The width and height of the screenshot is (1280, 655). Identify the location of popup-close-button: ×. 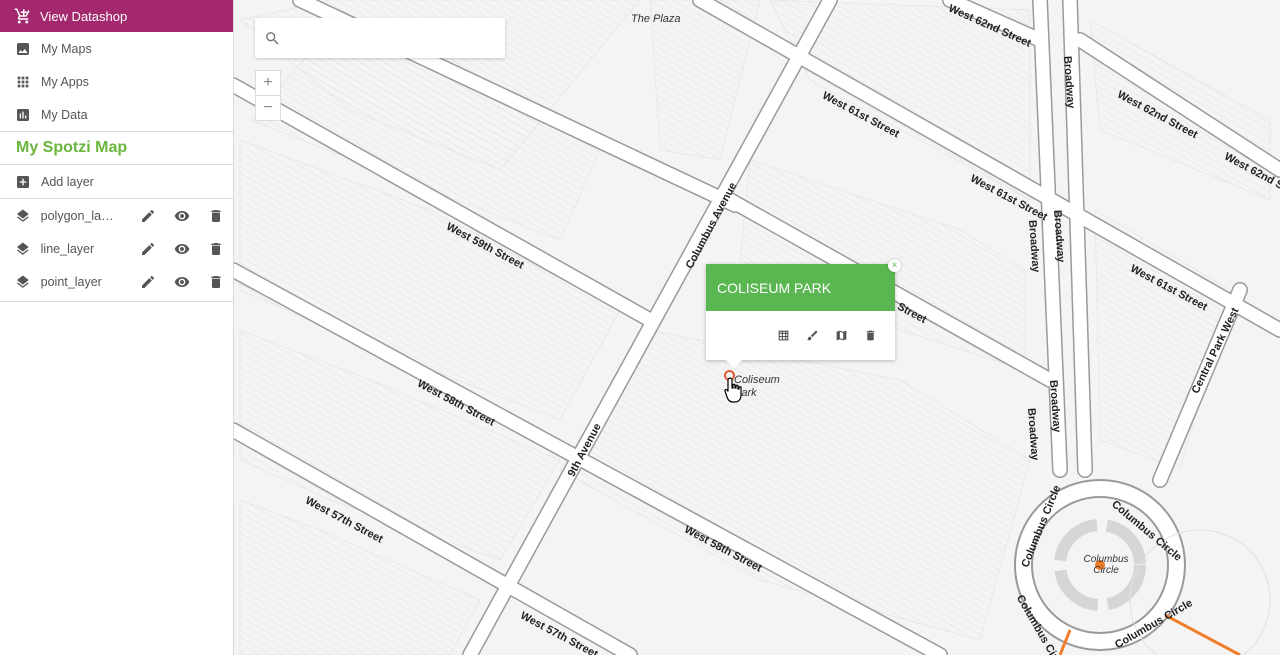
(894, 265).